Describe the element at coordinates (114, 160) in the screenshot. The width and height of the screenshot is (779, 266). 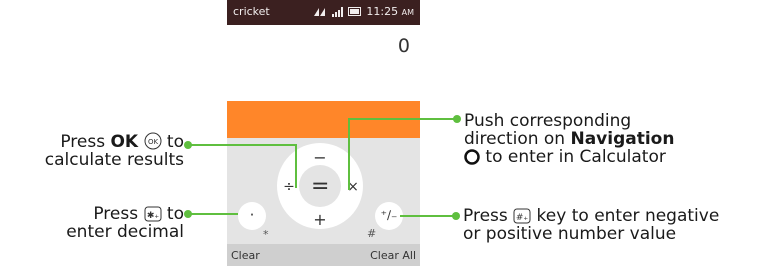
I see `ok-callout-line2: calculate results` at that location.